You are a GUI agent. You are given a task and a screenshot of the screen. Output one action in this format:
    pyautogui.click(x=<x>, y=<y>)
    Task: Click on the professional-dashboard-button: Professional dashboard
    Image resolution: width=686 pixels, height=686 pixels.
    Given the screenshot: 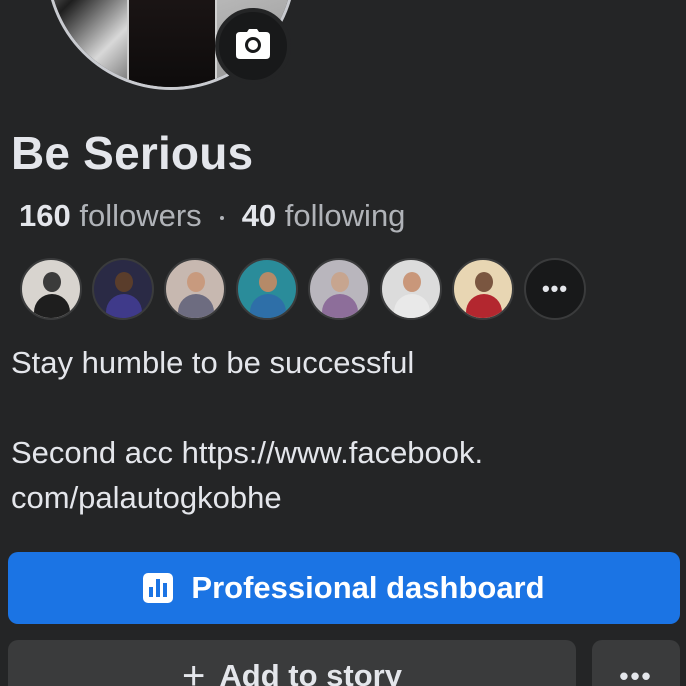 What is the action you would take?
    pyautogui.click(x=344, y=588)
    